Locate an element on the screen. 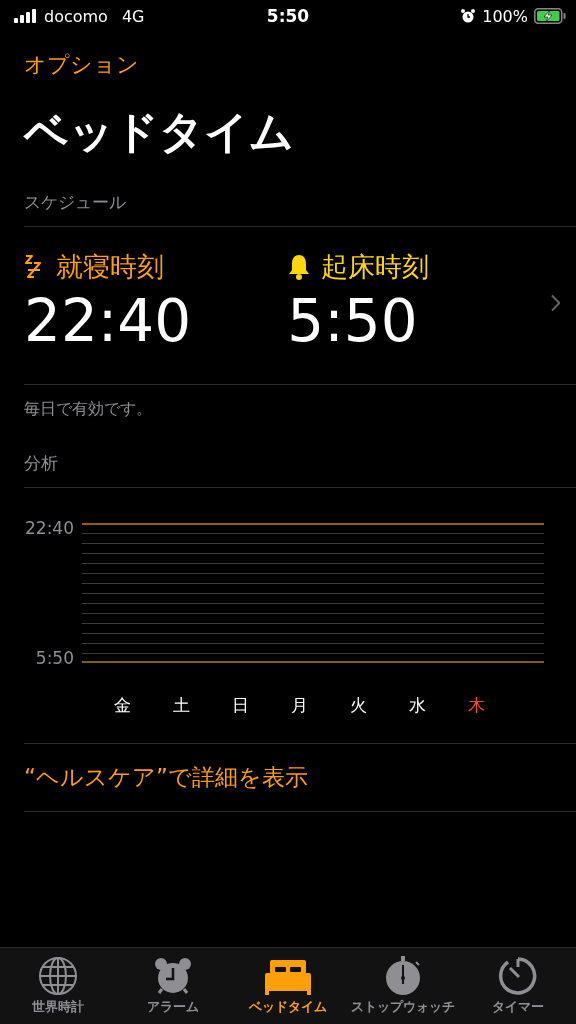 Image resolution: width=576 pixels, height=1024 pixels. schedule-label: 就寝時刻 is located at coordinates (110, 266).